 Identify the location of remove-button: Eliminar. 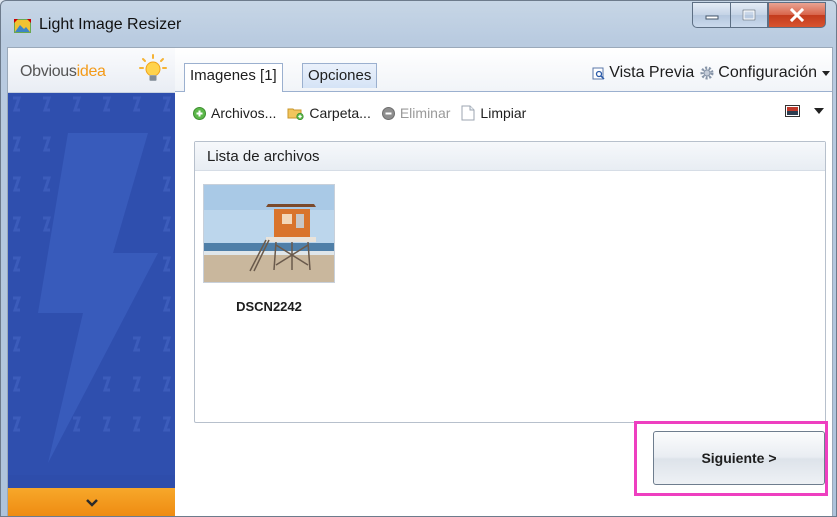
(416, 113).